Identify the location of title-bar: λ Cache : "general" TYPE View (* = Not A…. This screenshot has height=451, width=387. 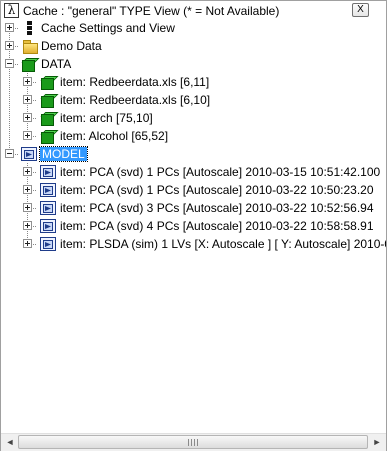
(193, 10).